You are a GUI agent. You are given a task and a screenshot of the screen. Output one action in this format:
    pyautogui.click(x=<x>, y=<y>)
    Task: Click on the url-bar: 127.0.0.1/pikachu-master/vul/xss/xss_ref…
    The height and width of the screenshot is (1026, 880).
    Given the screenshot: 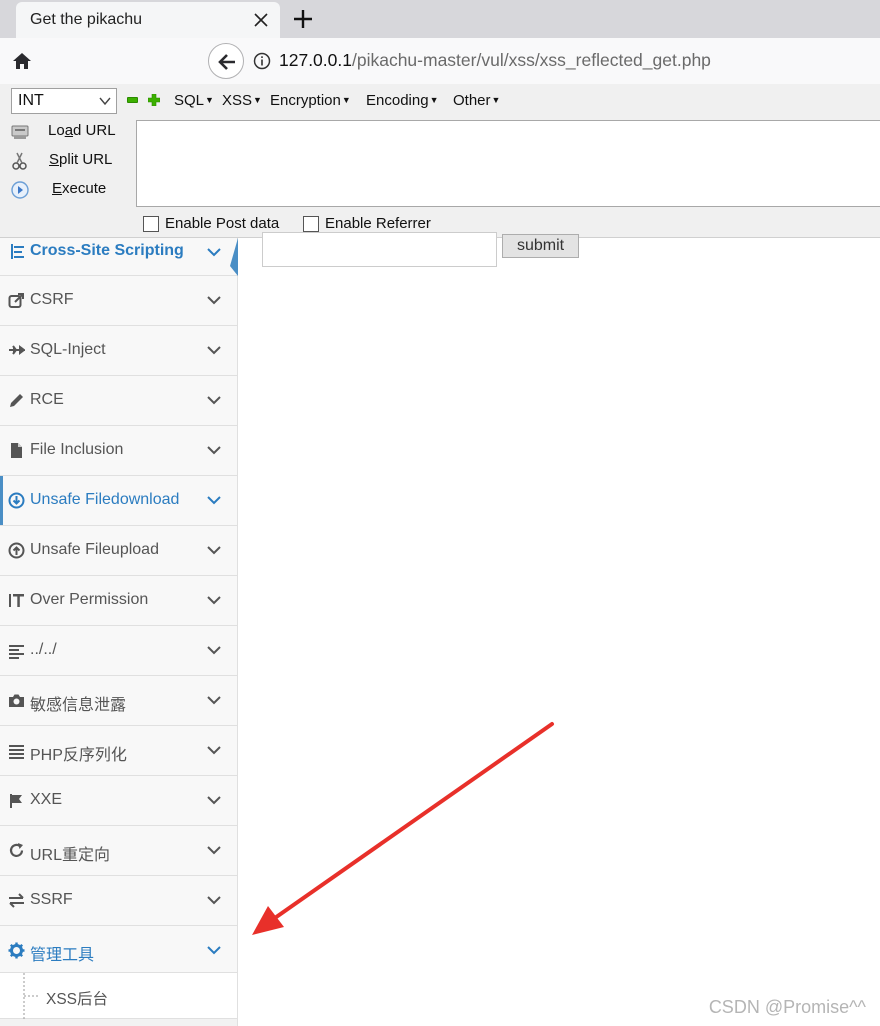 What is the action you would take?
    pyautogui.click(x=562, y=61)
    